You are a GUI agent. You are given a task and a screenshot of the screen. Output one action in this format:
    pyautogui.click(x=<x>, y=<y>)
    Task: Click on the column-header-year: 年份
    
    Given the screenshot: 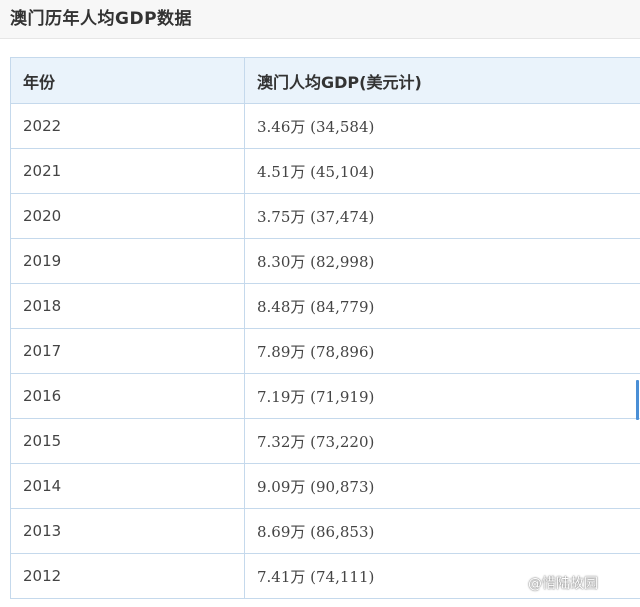 What is the action you would take?
    pyautogui.click(x=127, y=80)
    